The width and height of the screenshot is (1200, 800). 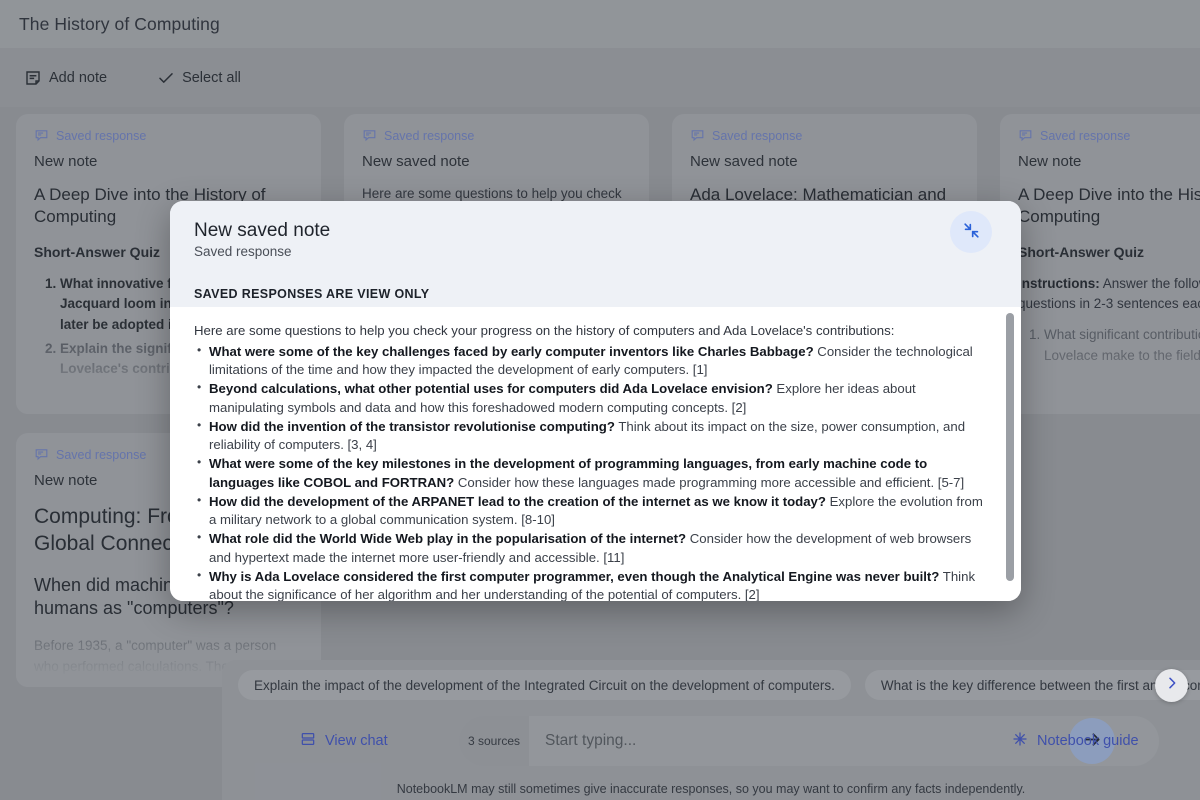 I want to click on modal-scrollbar, so click(x=1010, y=454).